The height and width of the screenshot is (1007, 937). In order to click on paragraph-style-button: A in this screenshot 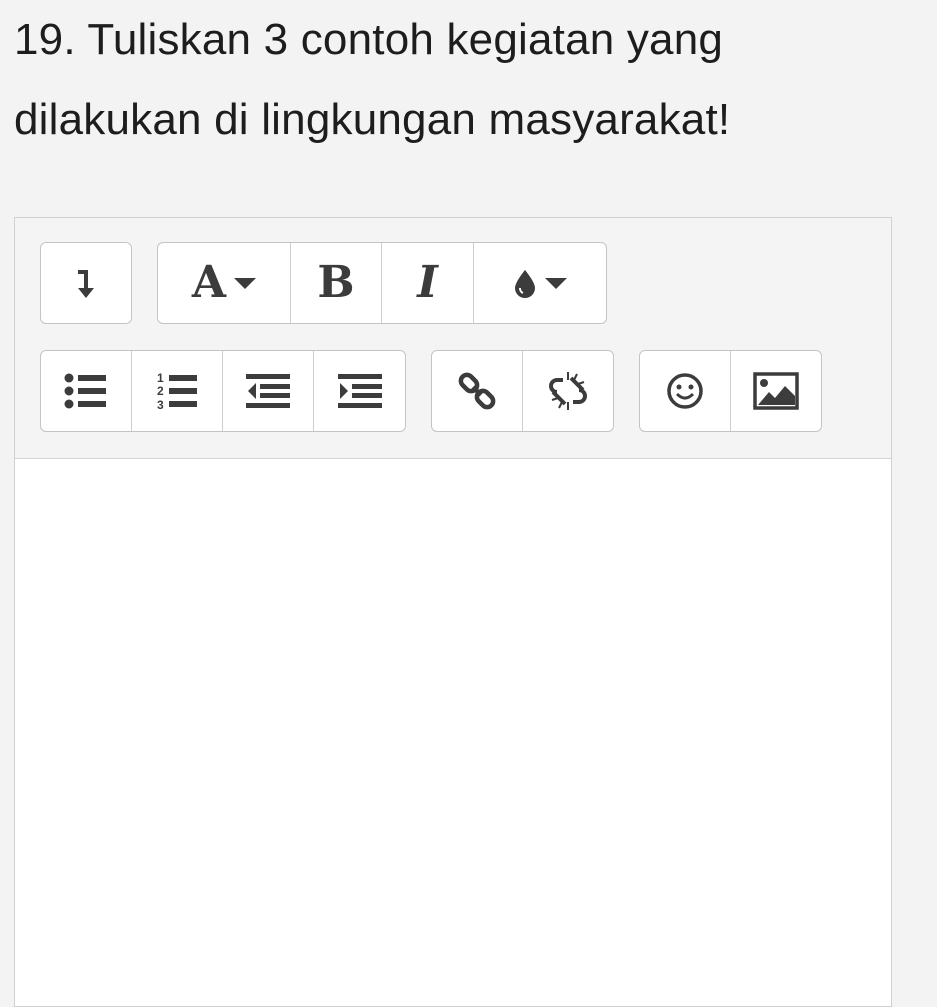, I will do `click(224, 283)`.